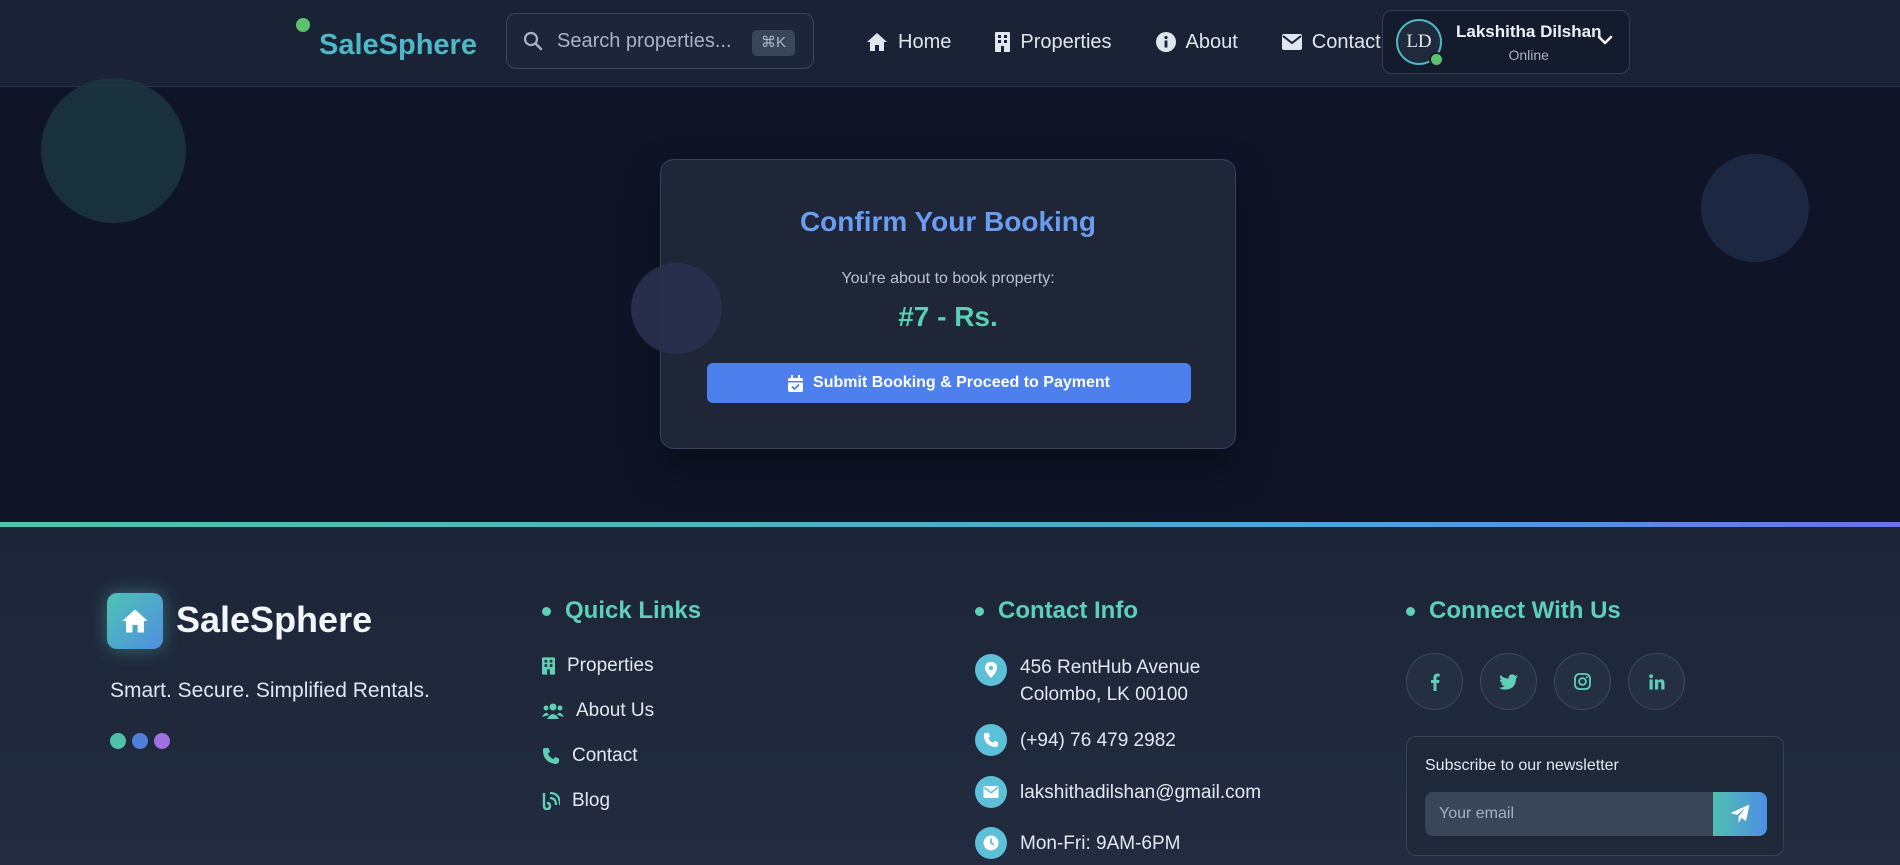  What do you see at coordinates (591, 800) in the screenshot?
I see `footer-link-label: Blog` at bounding box center [591, 800].